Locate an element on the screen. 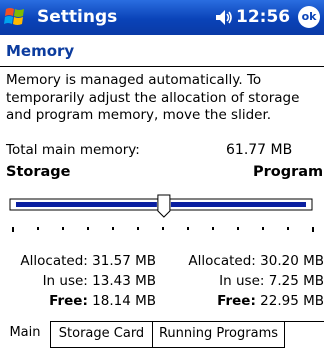 The width and height of the screenshot is (324, 349). program-in-use-value: 7.25 MB is located at coordinates (296, 281).